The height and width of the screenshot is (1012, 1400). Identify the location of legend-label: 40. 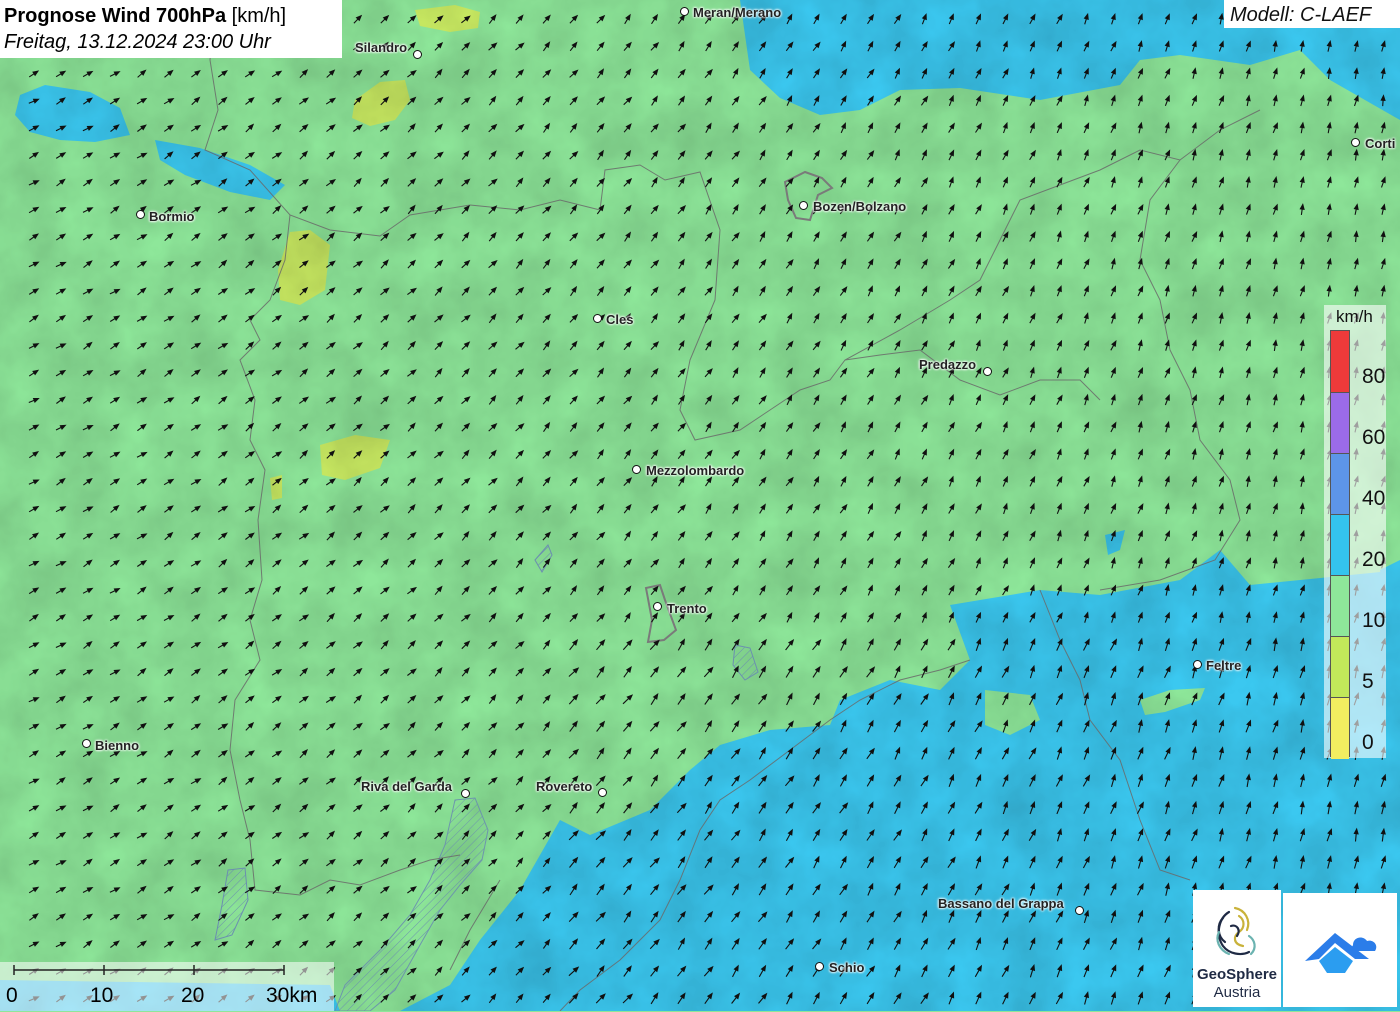
(1374, 498).